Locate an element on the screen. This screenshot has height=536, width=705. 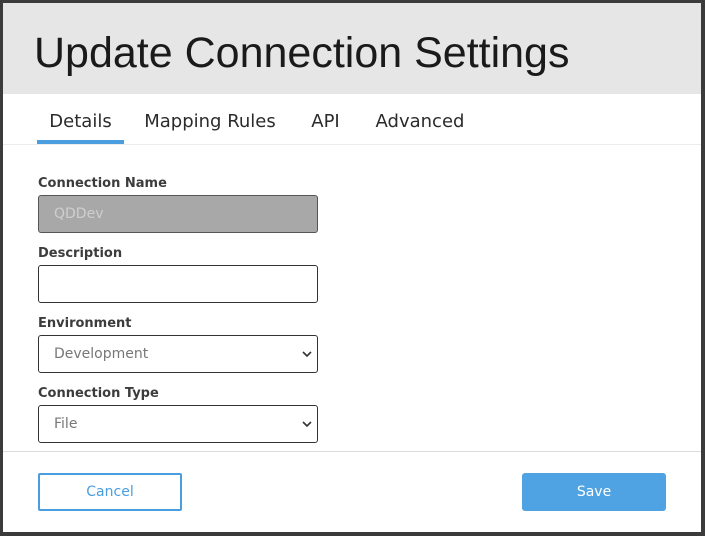
environment-selected-value: Development is located at coordinates (101, 354).